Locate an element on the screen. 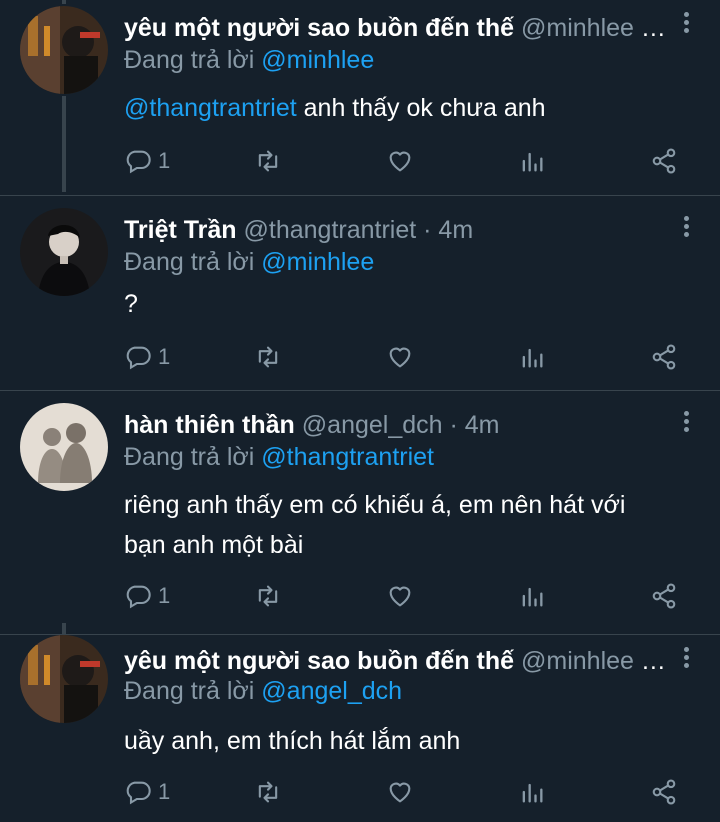  tweet-text: uầy anh, em thích hát lắm anh is located at coordinates (407, 741).